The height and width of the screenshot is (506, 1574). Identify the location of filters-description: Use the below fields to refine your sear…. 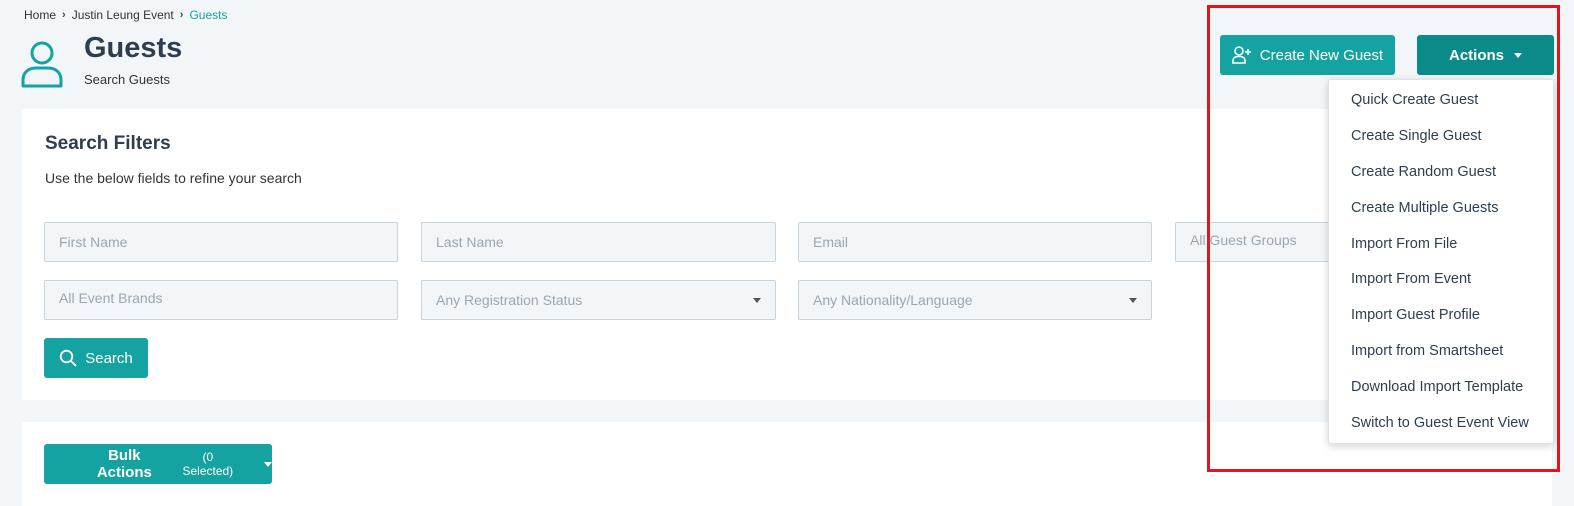
(173, 178).